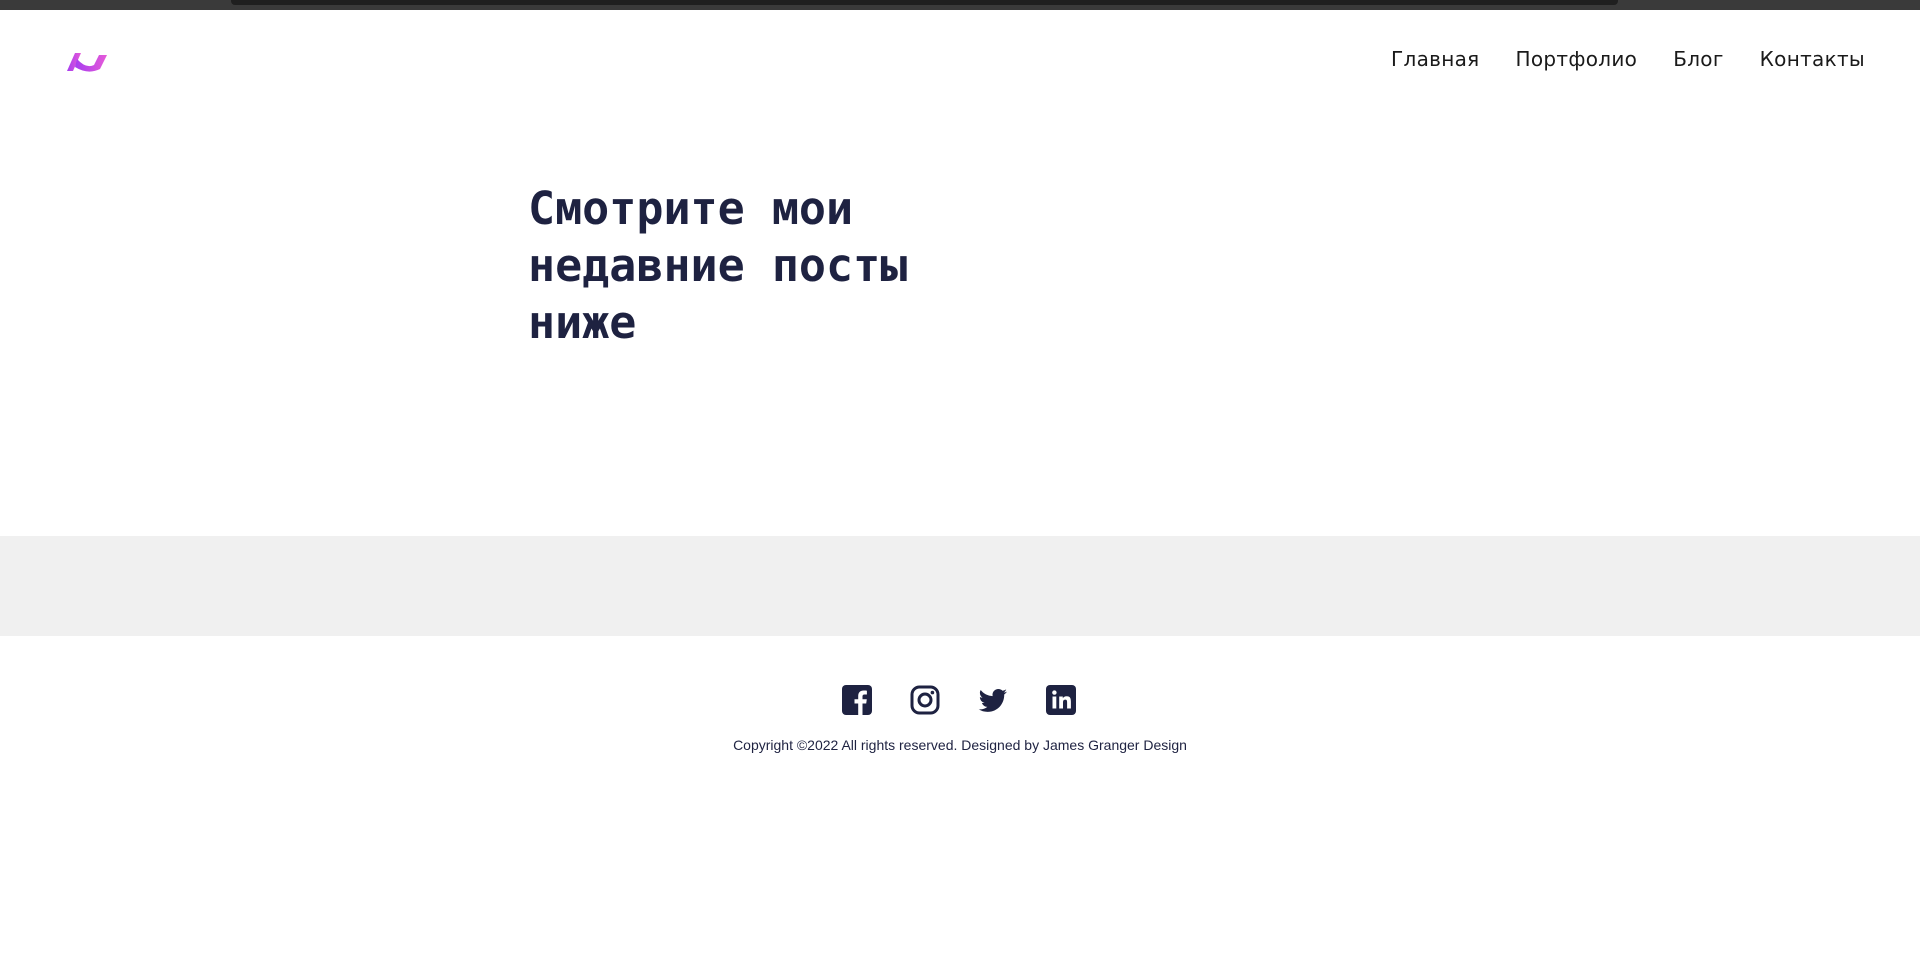 This screenshot has width=1920, height=978. I want to click on facebook-icon, so click(857, 700).